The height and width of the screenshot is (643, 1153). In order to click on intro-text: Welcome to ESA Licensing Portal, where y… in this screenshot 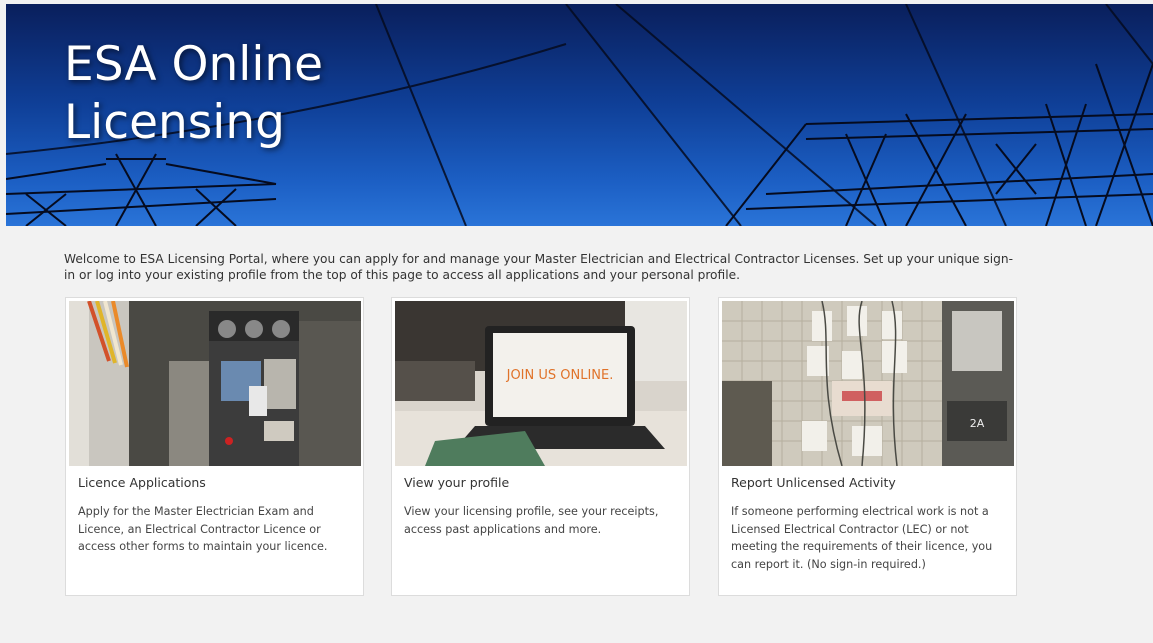, I will do `click(539, 267)`.